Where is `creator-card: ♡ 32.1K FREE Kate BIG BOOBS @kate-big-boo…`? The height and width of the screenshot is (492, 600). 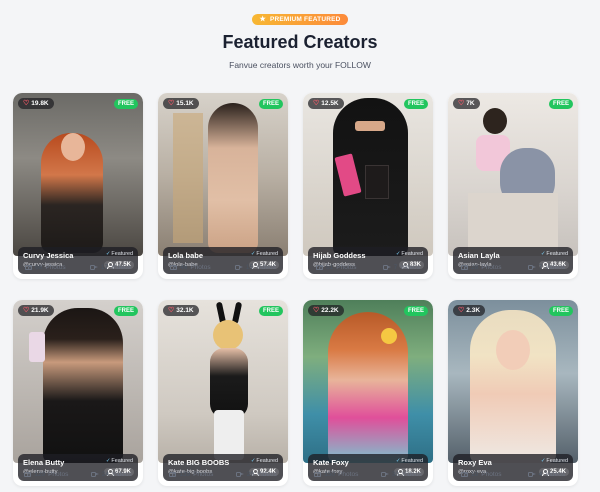
creator-card: ♡ 32.1K FREE Kate BIG BOOBS @kate-big-boo… is located at coordinates (223, 393).